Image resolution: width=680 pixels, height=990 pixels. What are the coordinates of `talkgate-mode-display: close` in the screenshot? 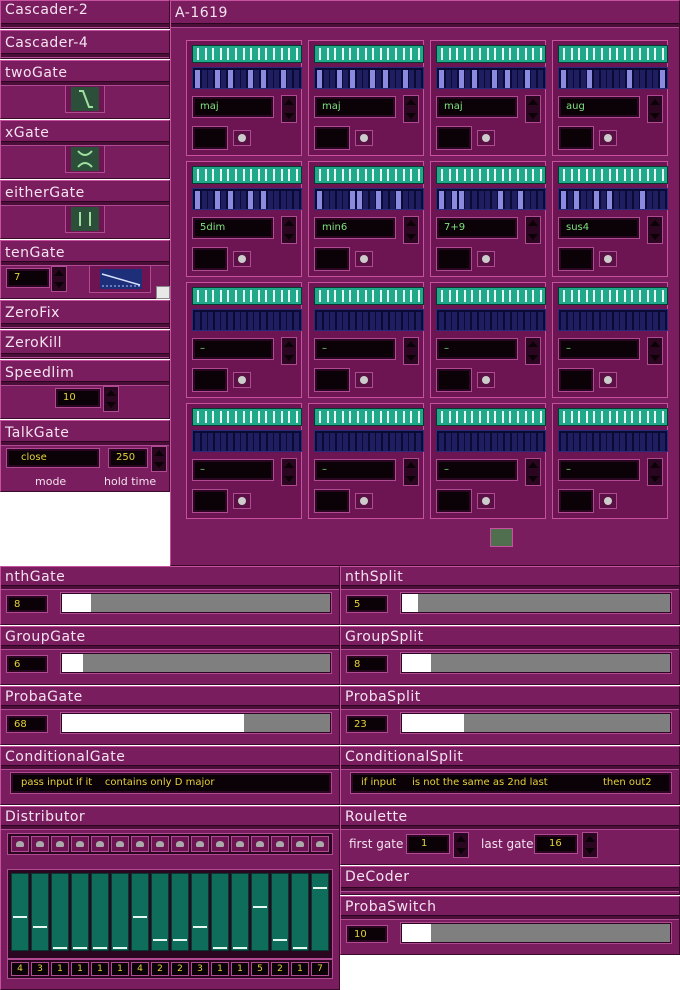 It's located at (53, 458).